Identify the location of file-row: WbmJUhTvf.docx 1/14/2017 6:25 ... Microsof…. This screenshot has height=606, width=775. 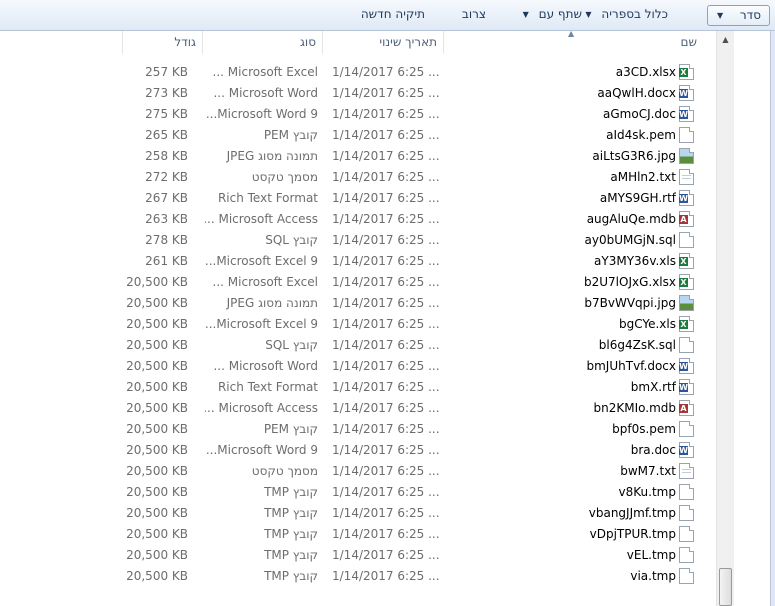
(358, 366).